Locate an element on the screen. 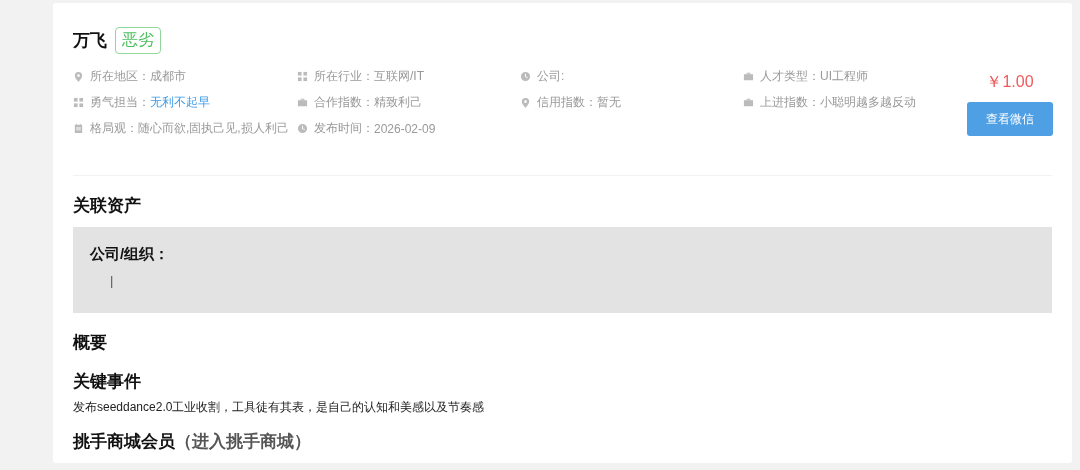 This screenshot has width=1080, height=470. field-label: 所在行业： is located at coordinates (344, 76).